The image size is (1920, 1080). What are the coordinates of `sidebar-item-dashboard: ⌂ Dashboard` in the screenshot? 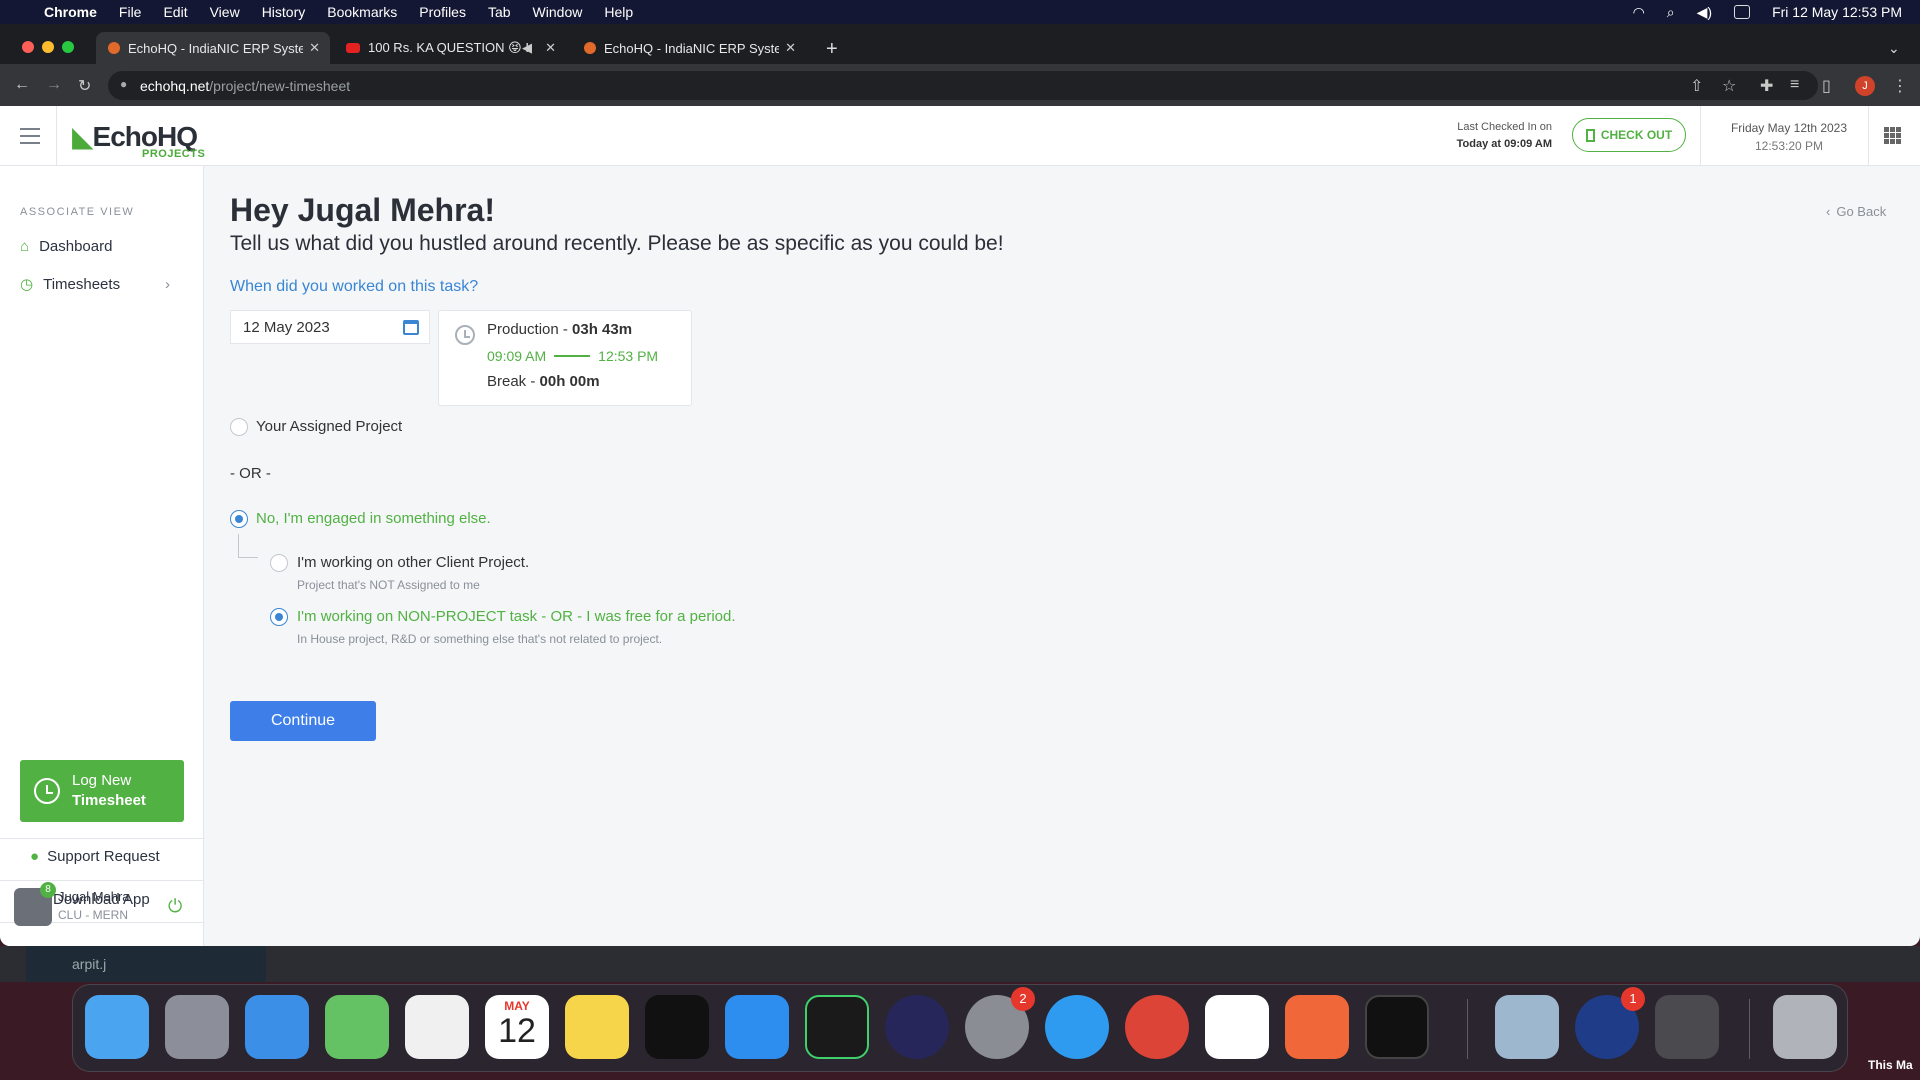 It's located at (66, 246).